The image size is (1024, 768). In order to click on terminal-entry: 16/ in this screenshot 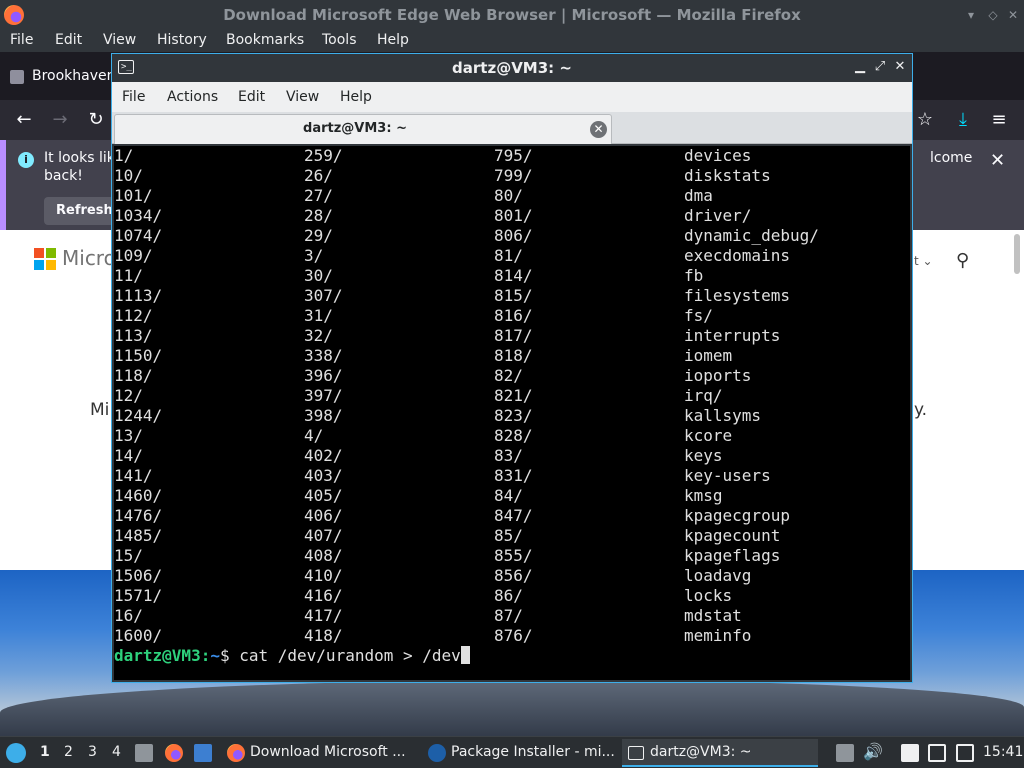, I will do `click(128, 615)`.